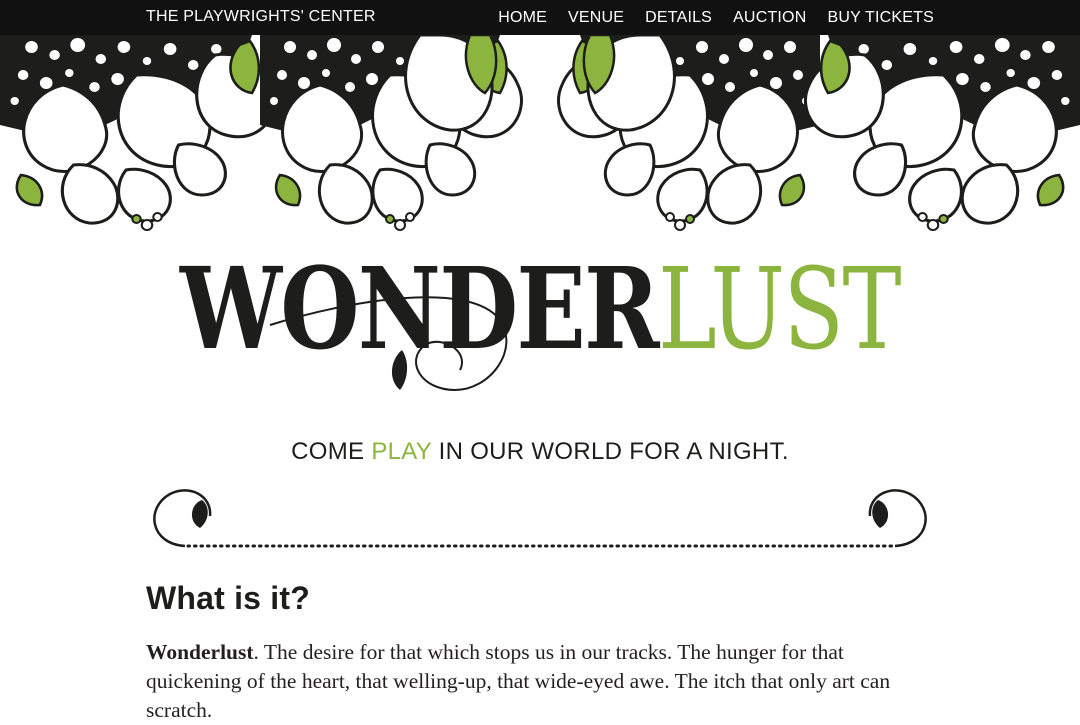 Image resolution: width=1080 pixels, height=725 pixels. I want to click on tagline-after: IN OUR WORLD FOR A NIGHT., so click(610, 451).